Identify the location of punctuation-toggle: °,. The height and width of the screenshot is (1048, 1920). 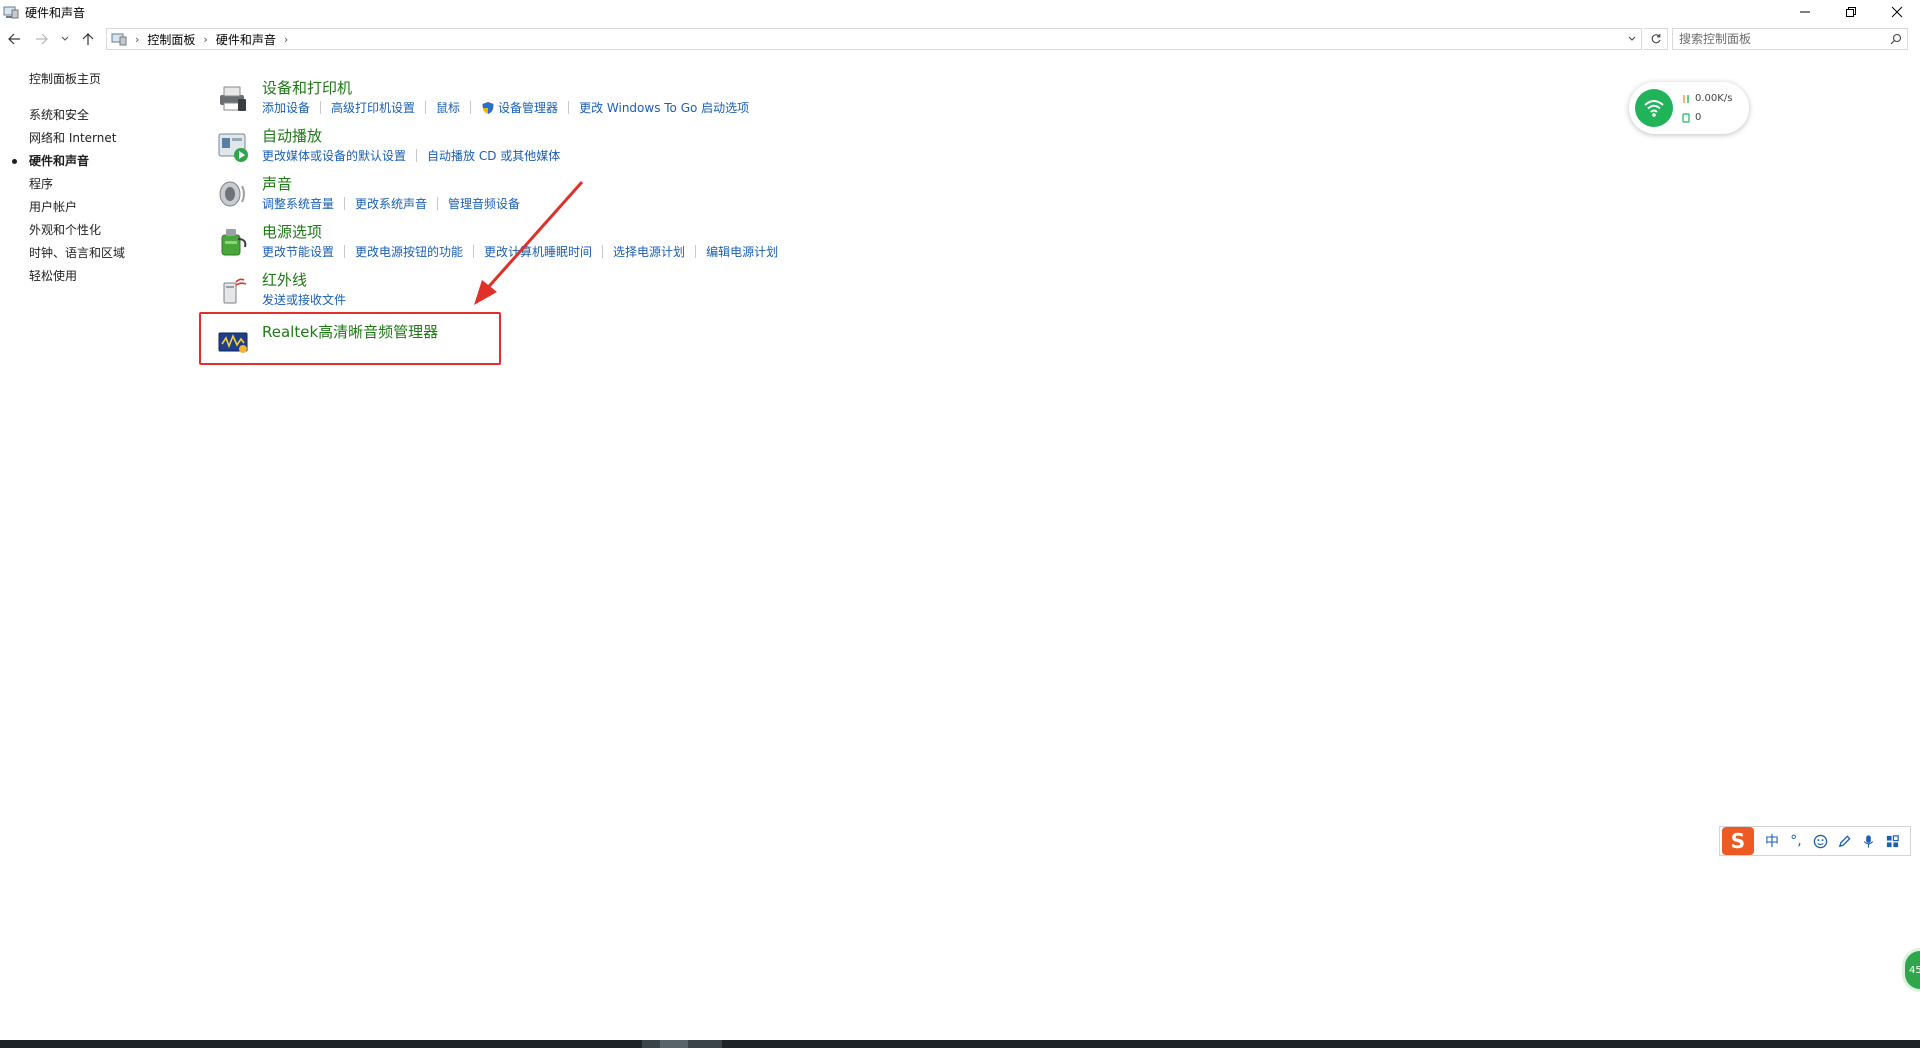
(1796, 841).